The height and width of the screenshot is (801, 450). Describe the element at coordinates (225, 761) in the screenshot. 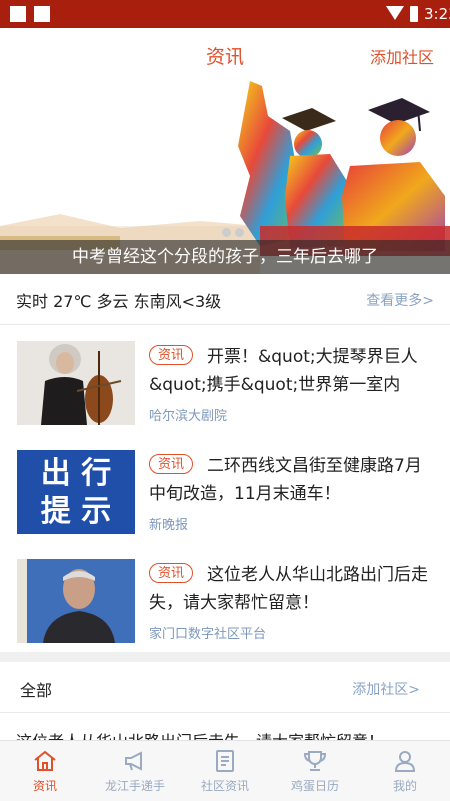

I see `document-icon` at that location.